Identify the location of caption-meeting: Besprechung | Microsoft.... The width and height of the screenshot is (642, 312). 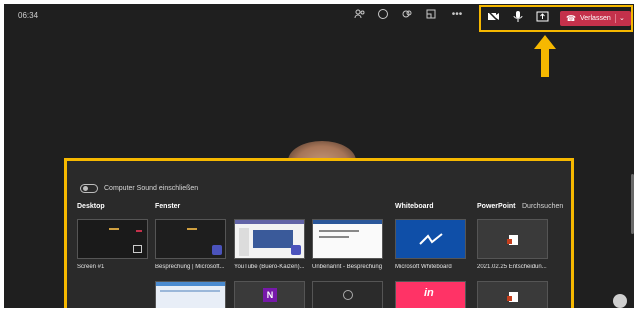
(190, 267).